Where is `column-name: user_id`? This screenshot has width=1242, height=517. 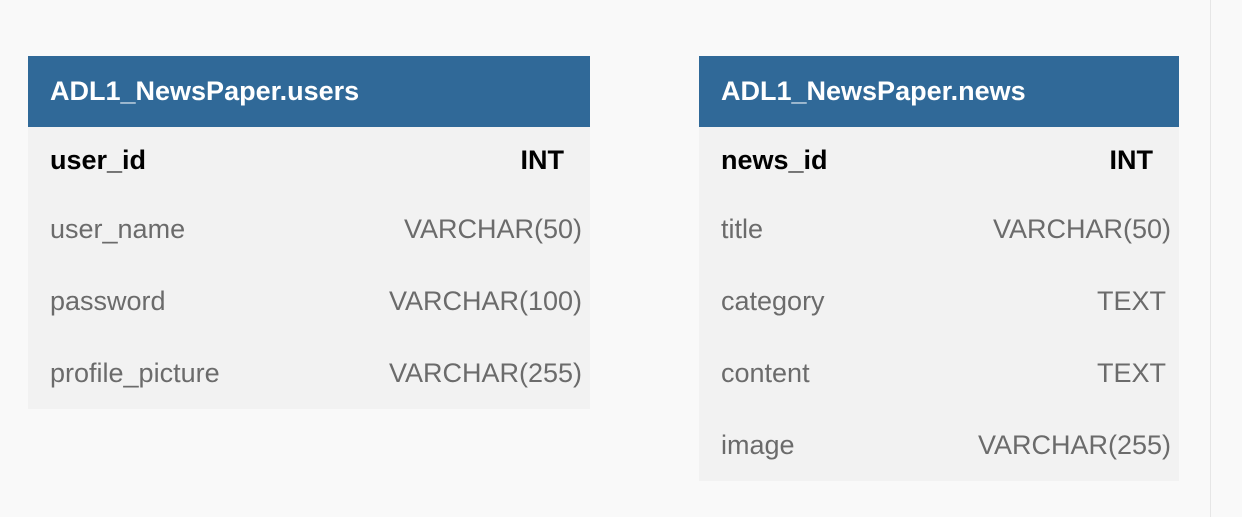
column-name: user_id is located at coordinates (98, 159).